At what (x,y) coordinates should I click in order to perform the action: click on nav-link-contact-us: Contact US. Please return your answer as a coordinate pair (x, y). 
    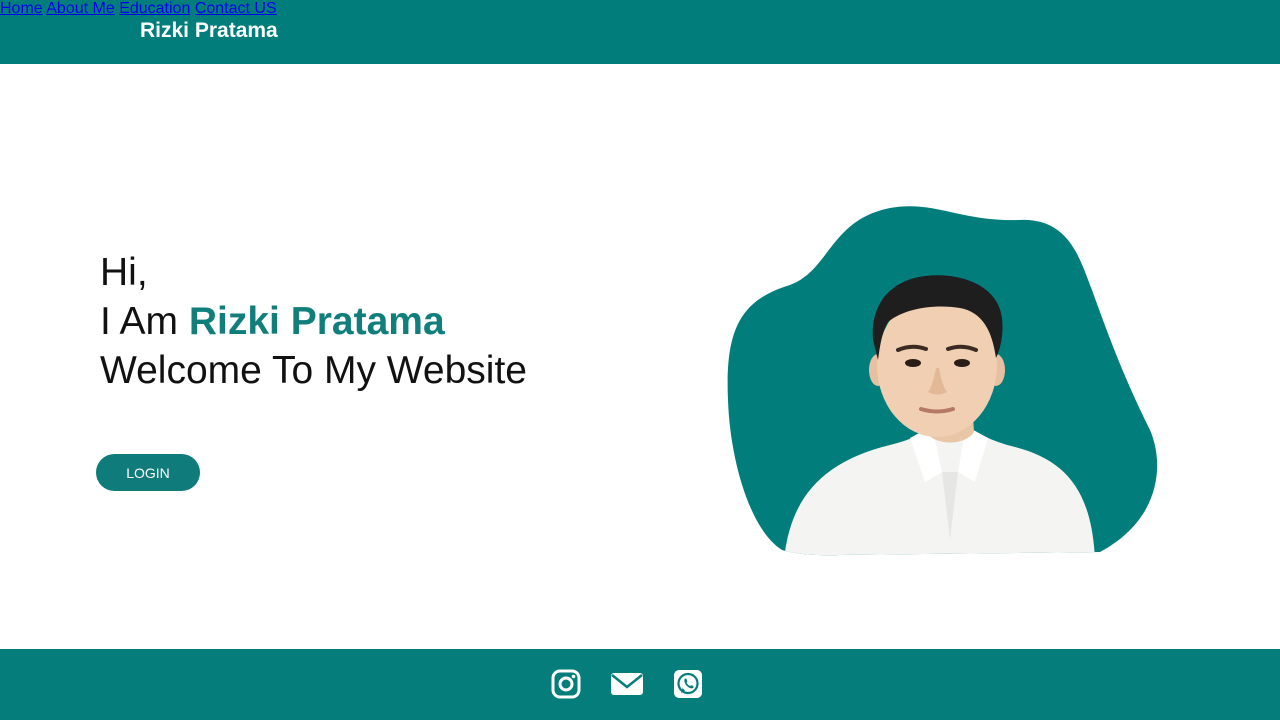
    Looking at the image, I should click on (236, 8).